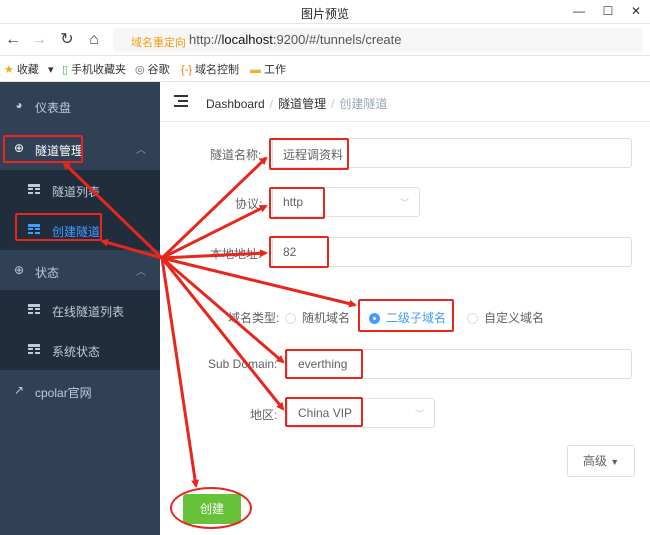 The image size is (650, 535). I want to click on home-icon: ⌂, so click(94, 40).